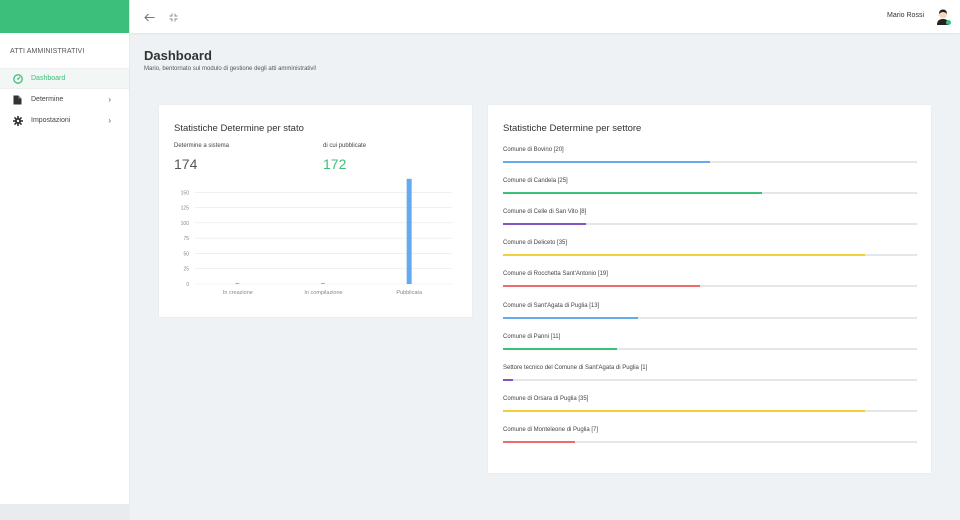 This screenshot has width=960, height=520. Describe the element at coordinates (710, 434) in the screenshot. I see `sector-row: Comune di Monteleone di Puglia [7]` at that location.